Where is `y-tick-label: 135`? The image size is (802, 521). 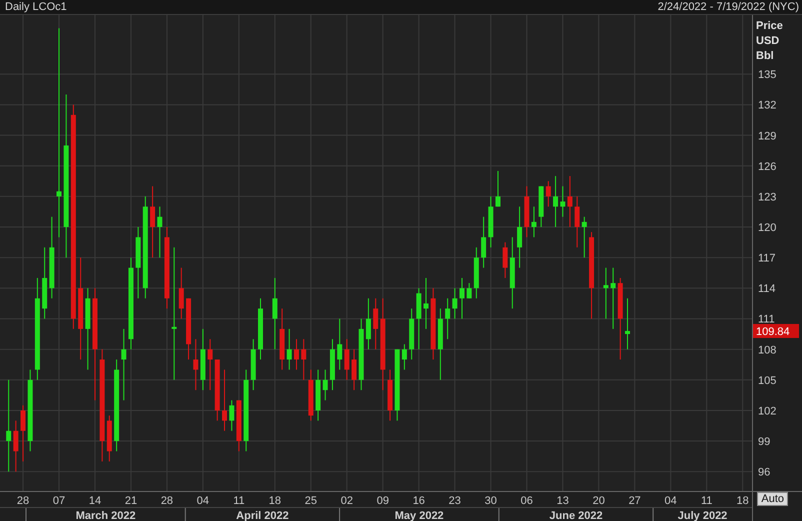 y-tick-label: 135 is located at coordinates (767, 75).